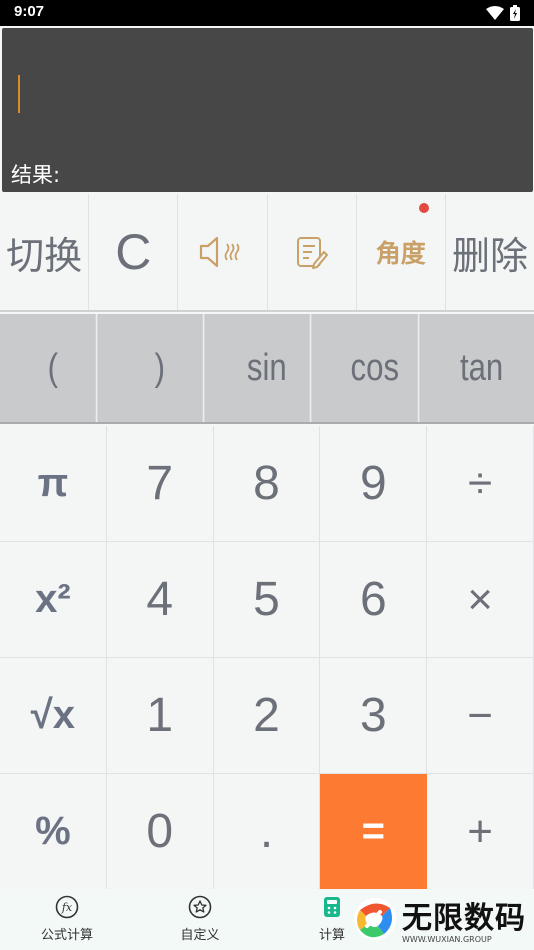 The width and height of the screenshot is (534, 950). Describe the element at coordinates (200, 935) in the screenshot. I see `nav-label-custom: 自定义` at that location.